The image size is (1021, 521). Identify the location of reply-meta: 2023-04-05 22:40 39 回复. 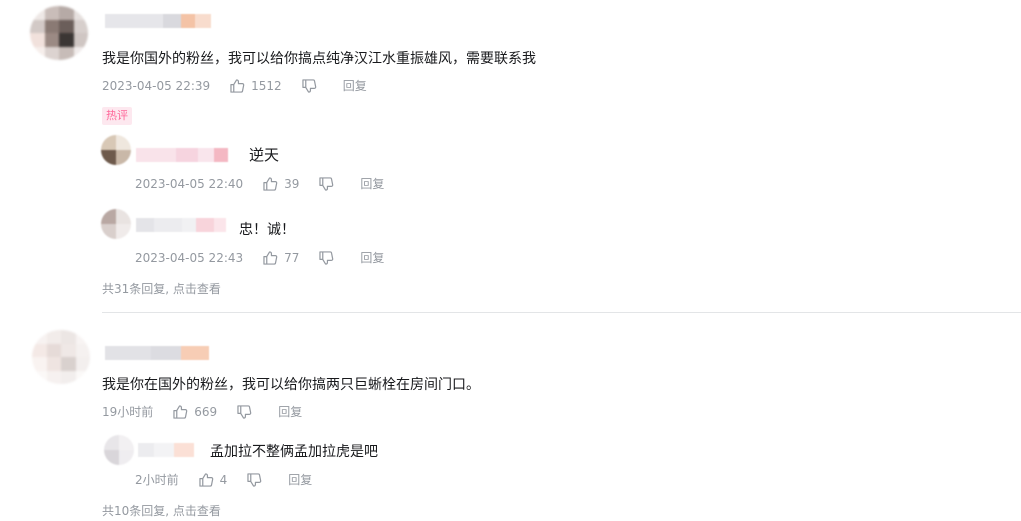
(259, 183).